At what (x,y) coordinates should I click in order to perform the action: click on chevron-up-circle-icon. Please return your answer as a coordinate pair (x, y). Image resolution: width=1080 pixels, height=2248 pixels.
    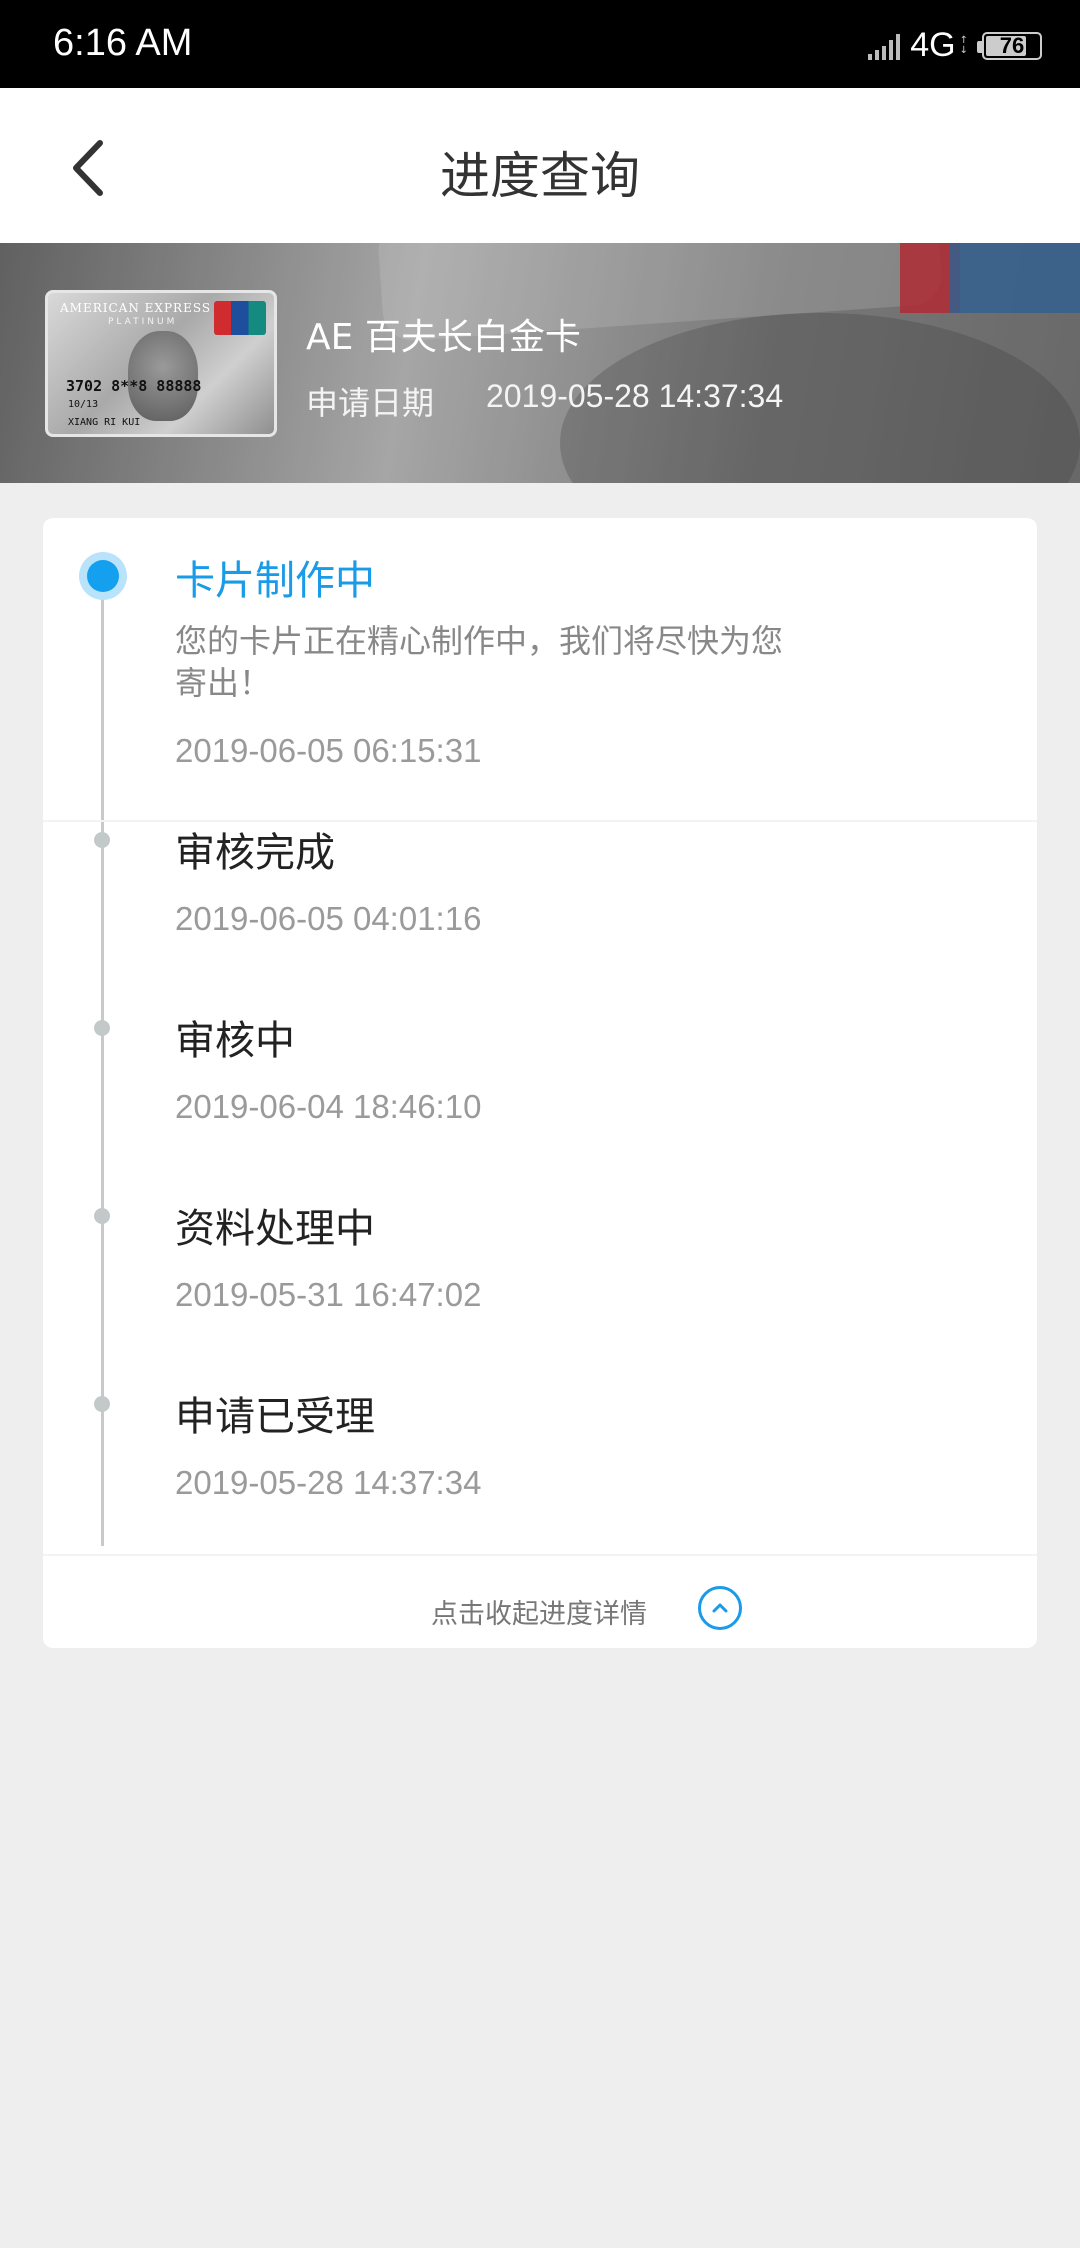
    Looking at the image, I should click on (720, 1608).